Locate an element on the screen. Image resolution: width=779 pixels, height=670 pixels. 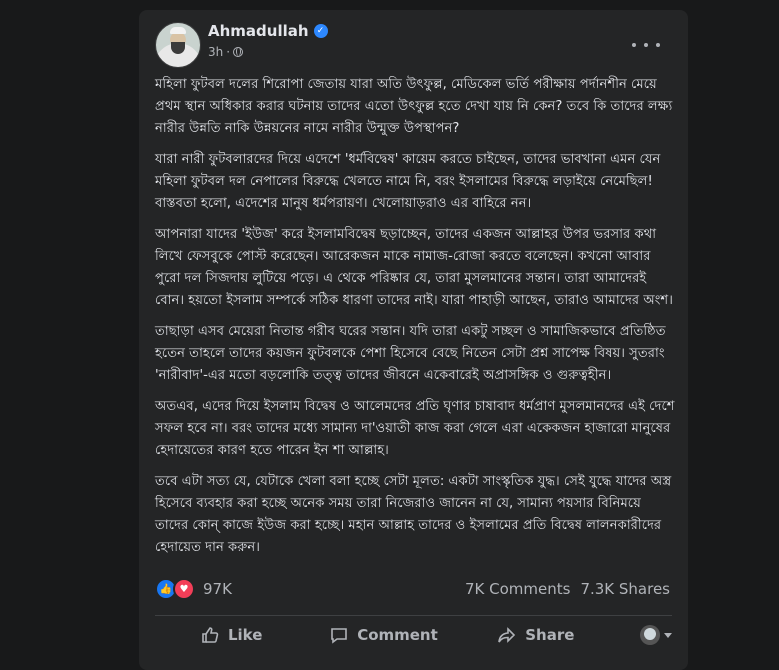
post-actions: Like Comment Share is located at coordinates (413, 635).